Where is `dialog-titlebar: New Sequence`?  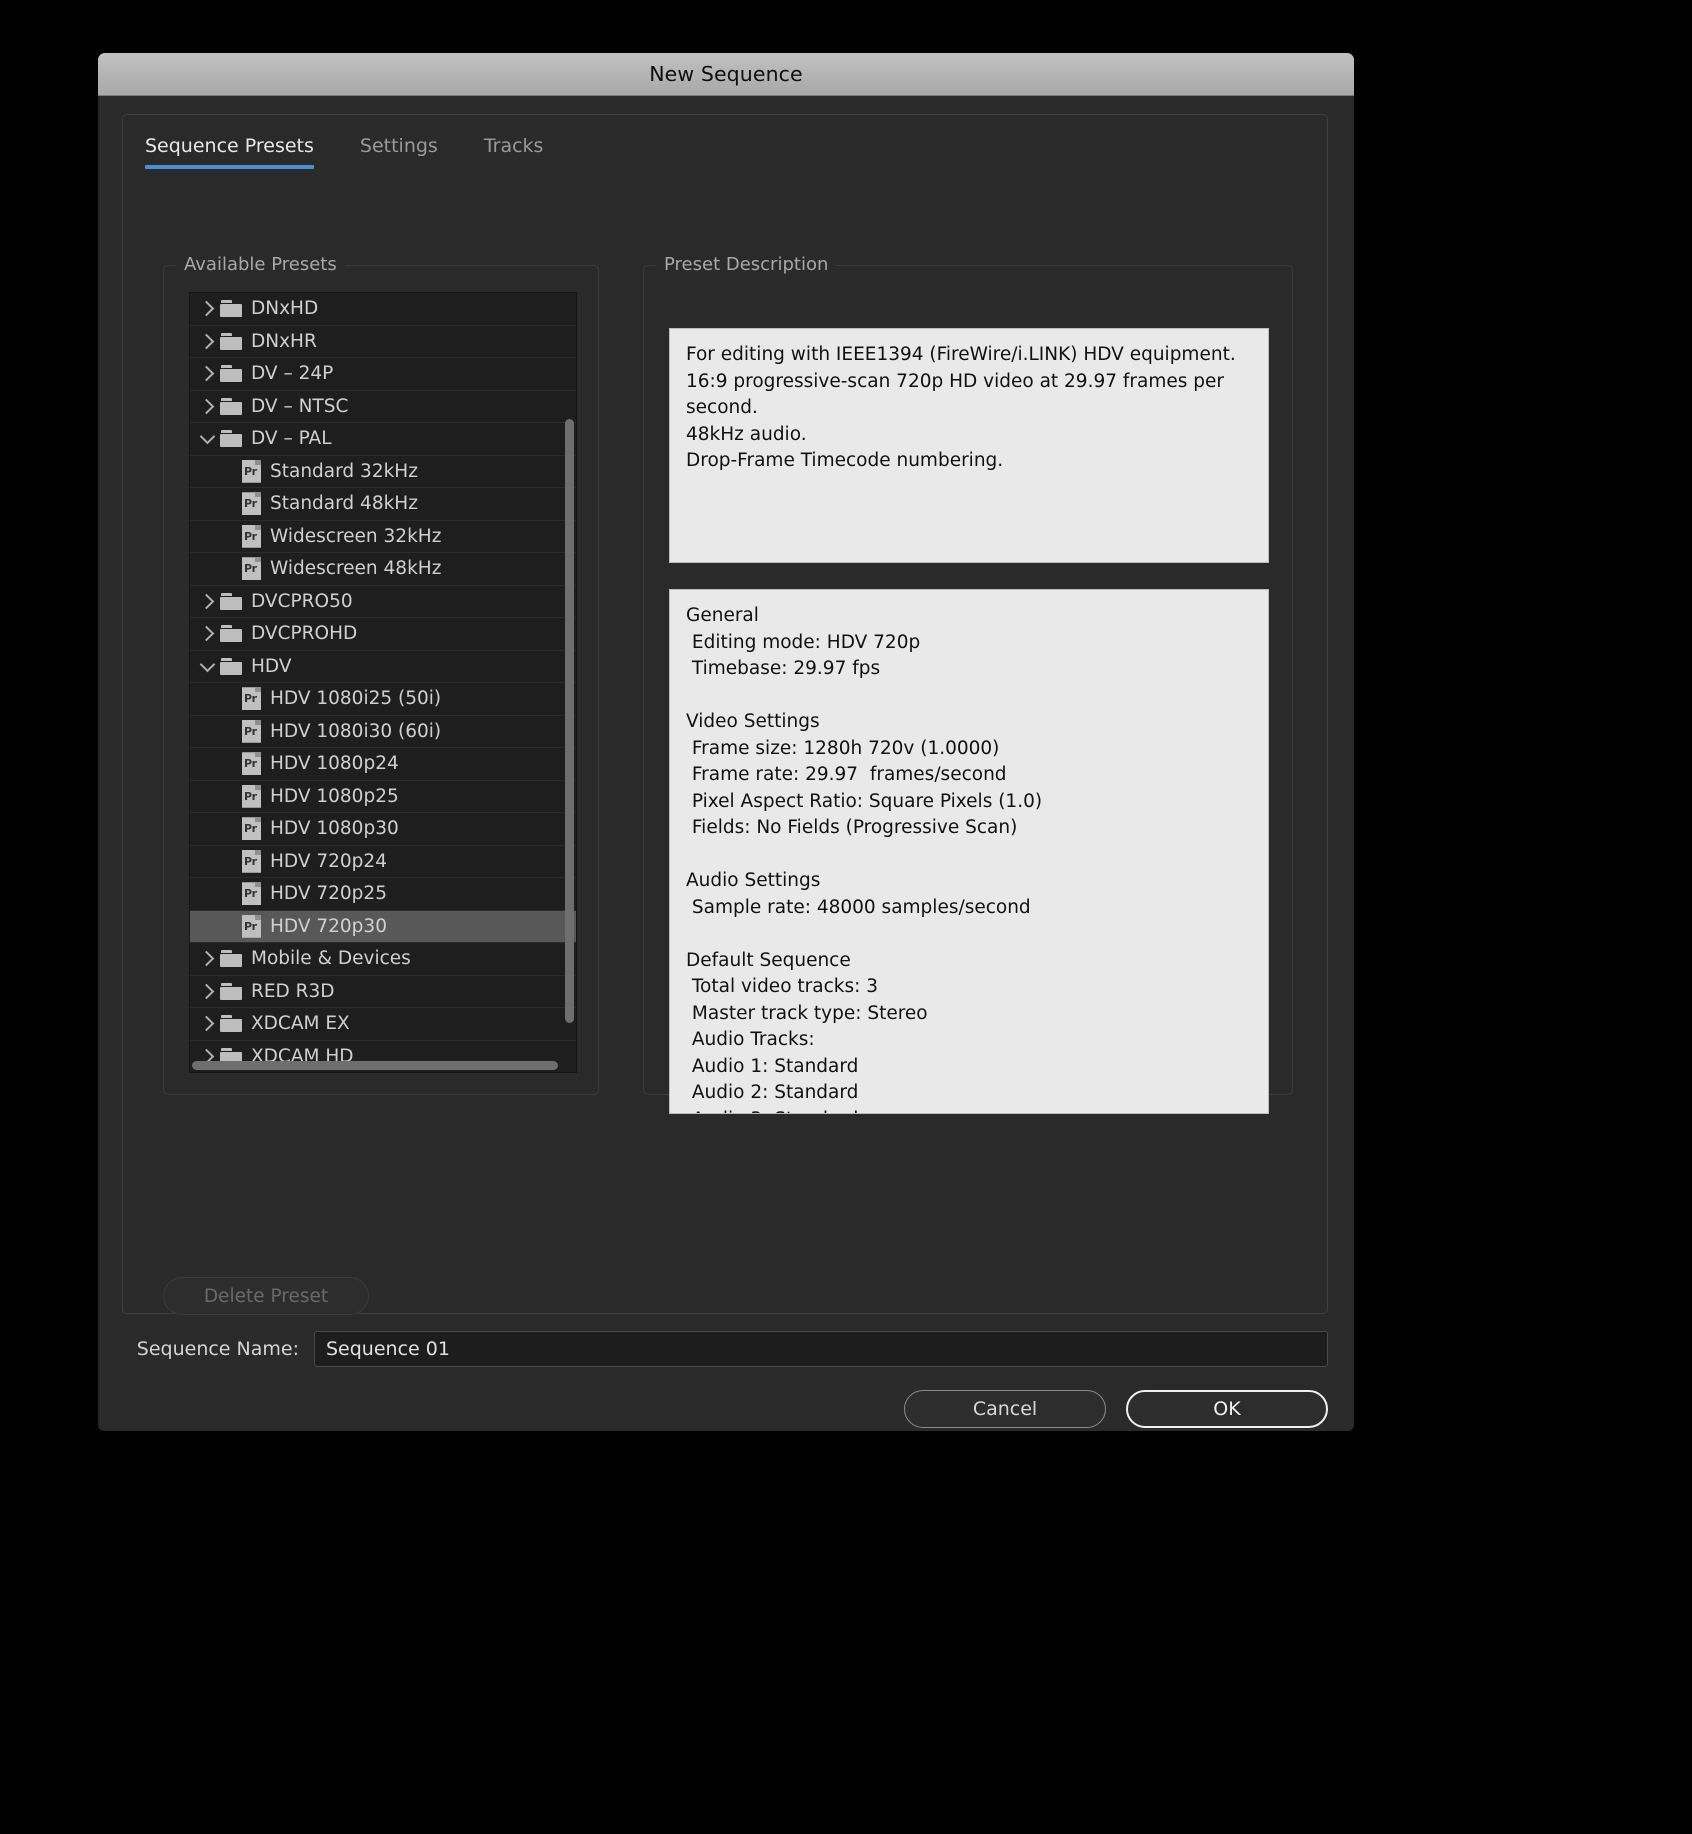 dialog-titlebar: New Sequence is located at coordinates (726, 74).